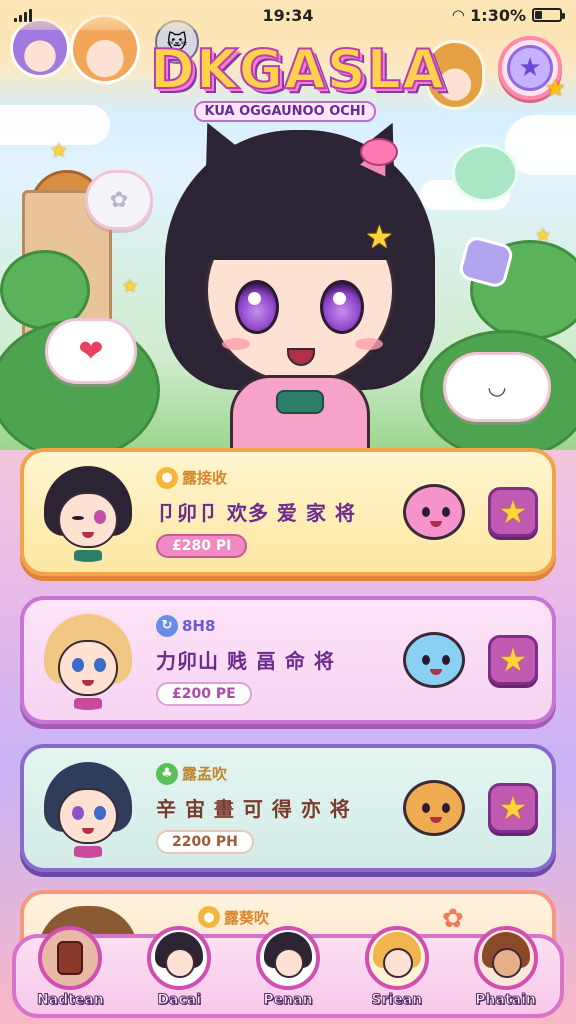  Describe the element at coordinates (453, 919) in the screenshot. I see `flower-icon: ✿` at that location.